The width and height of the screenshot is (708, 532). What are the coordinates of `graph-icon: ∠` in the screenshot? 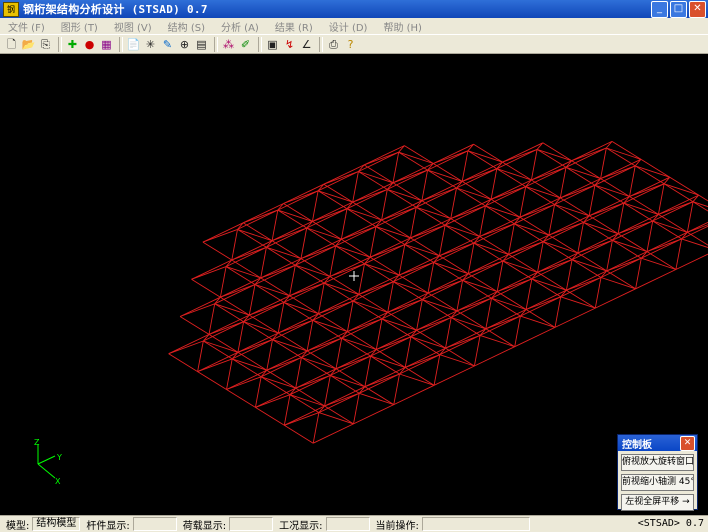 It's located at (306, 44).